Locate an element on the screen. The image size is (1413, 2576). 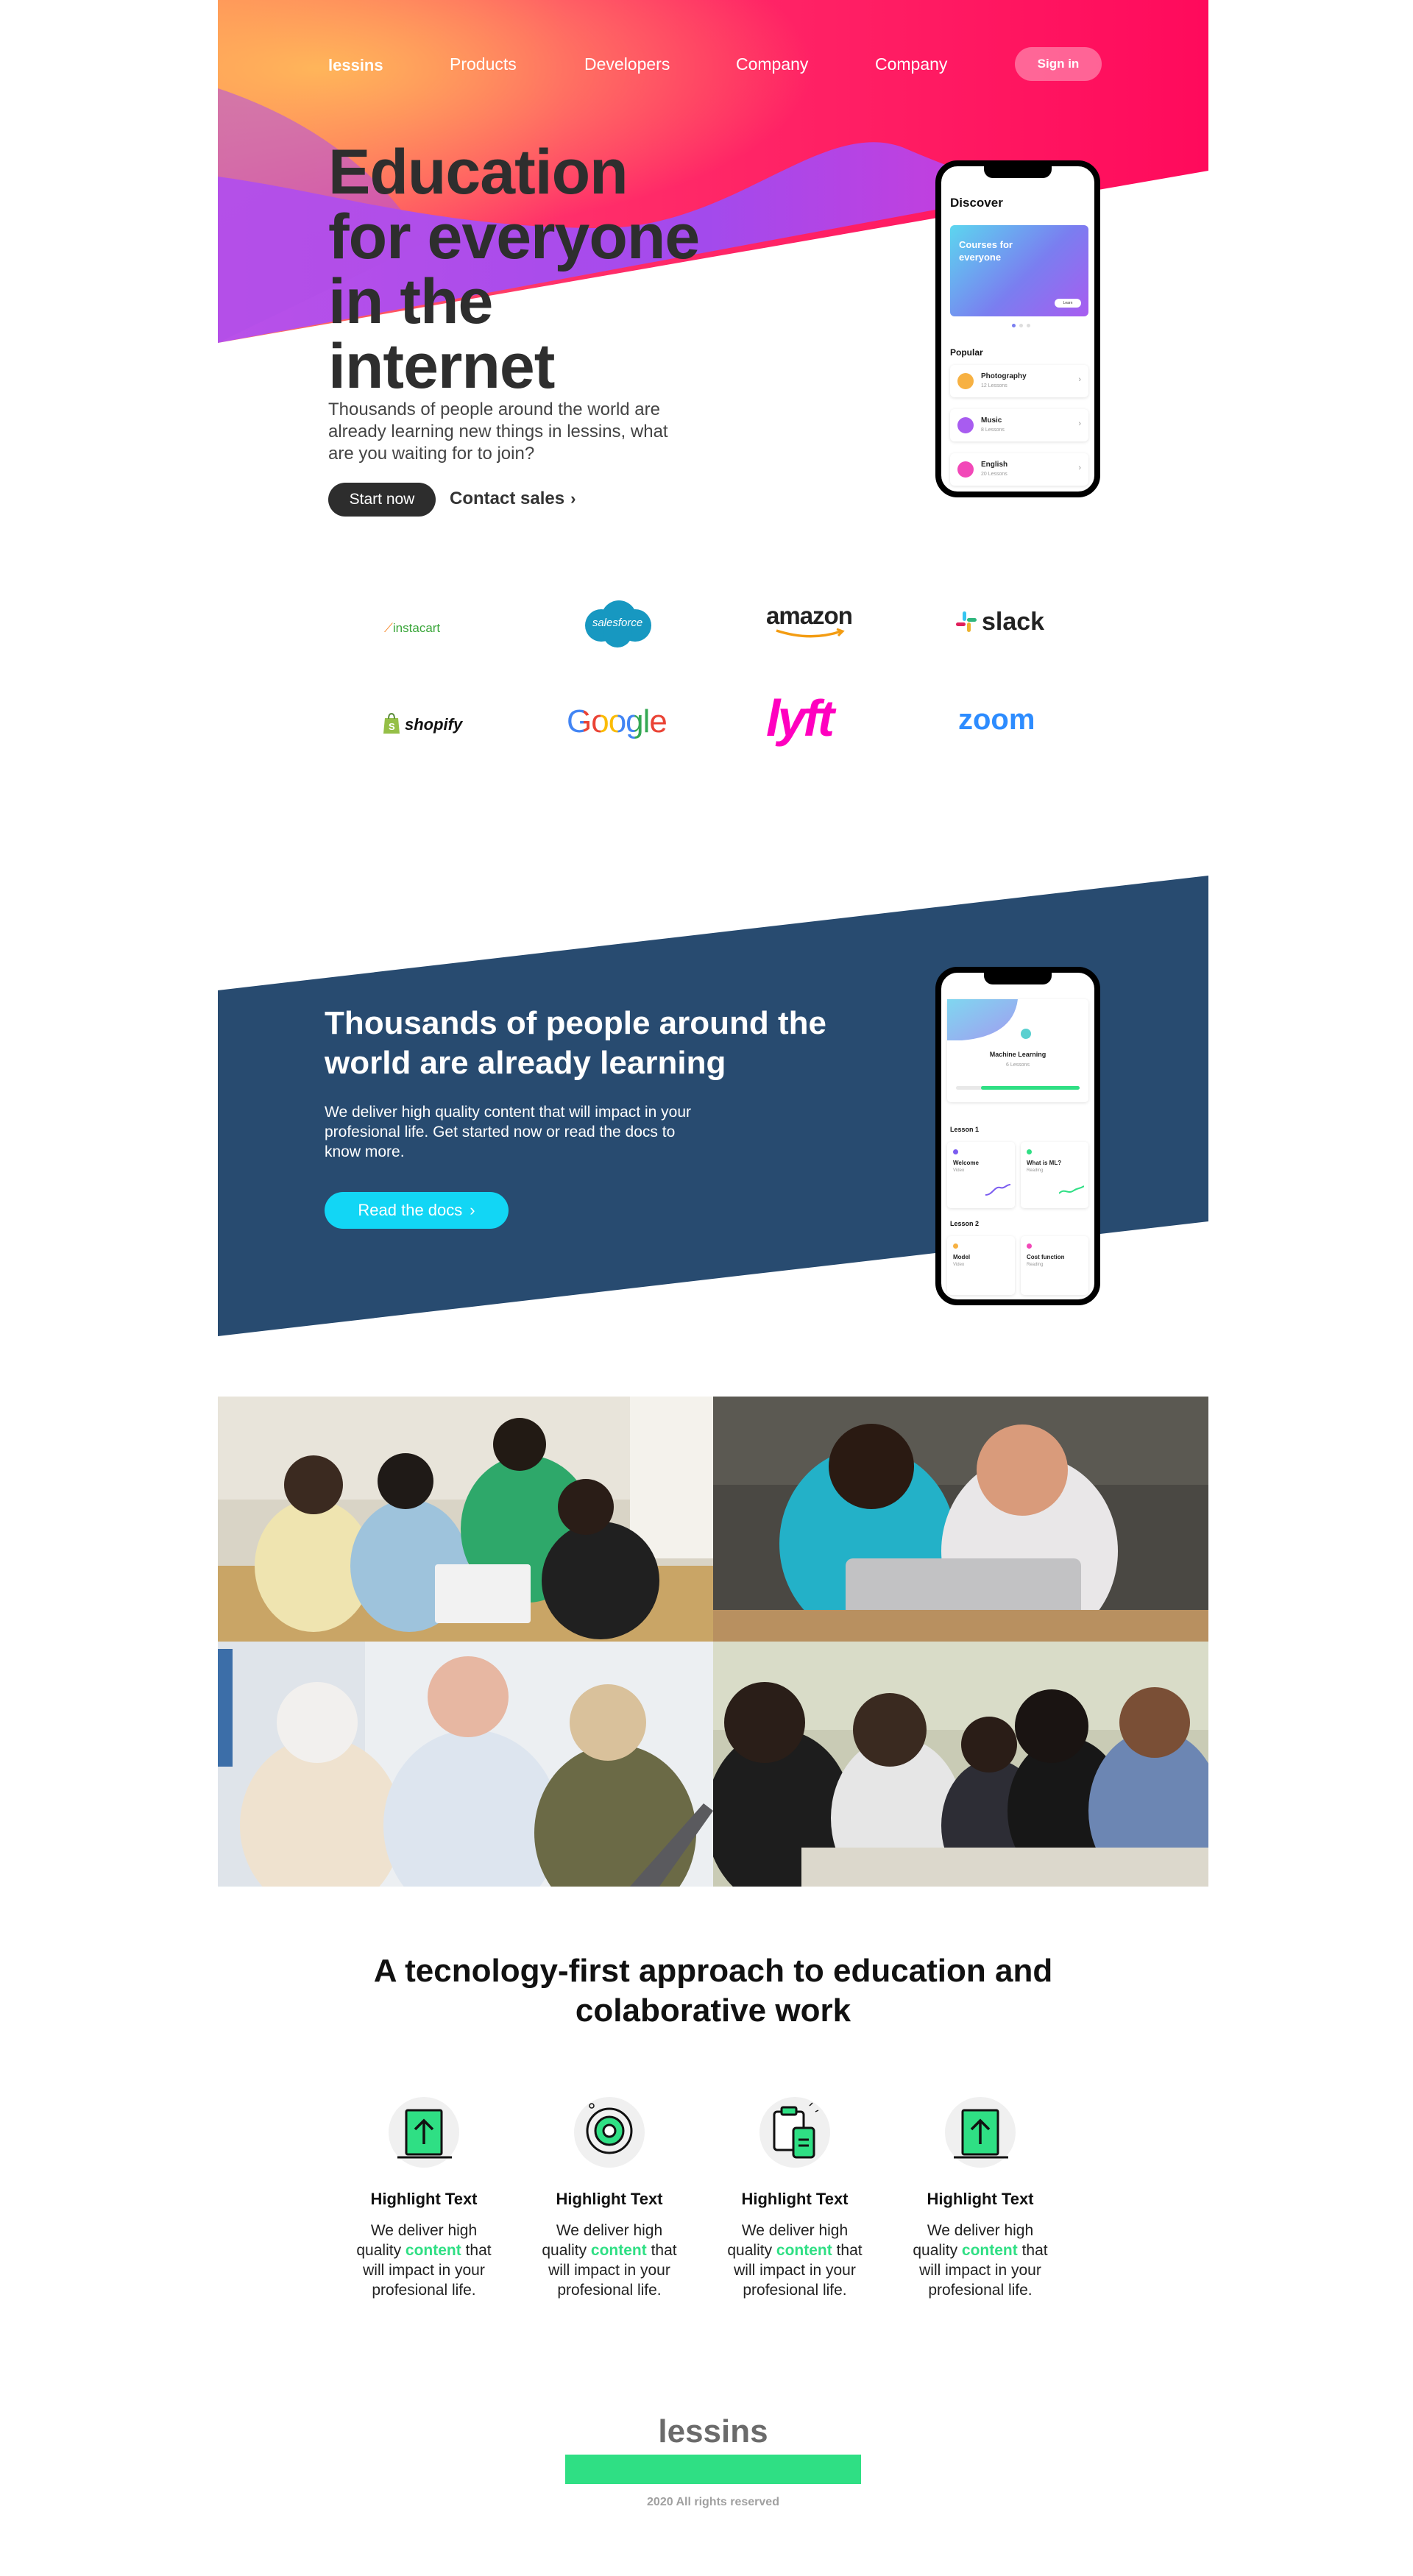
clipboard-phone-icon is located at coordinates (794, 2132).